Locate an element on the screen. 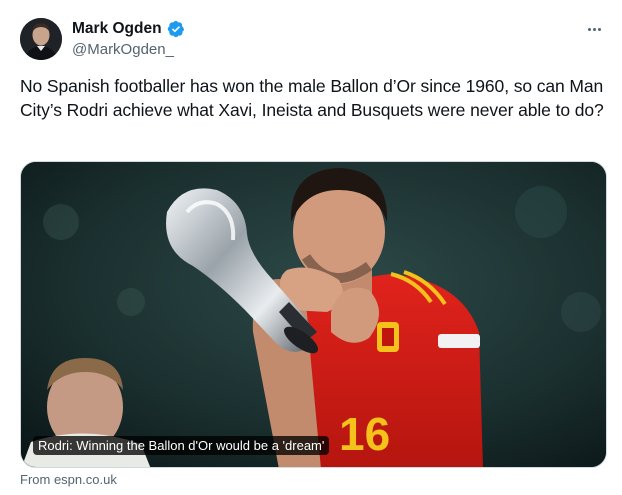 The image size is (622, 495). avatar is located at coordinates (41, 39).